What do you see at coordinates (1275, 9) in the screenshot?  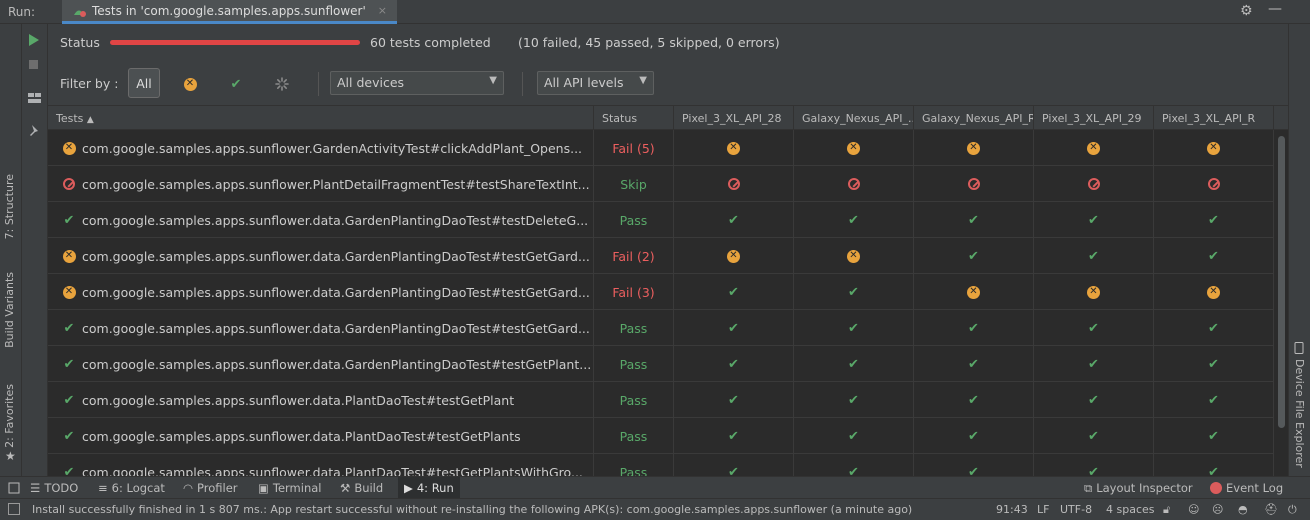 I see `minimize-icon: —` at bounding box center [1275, 9].